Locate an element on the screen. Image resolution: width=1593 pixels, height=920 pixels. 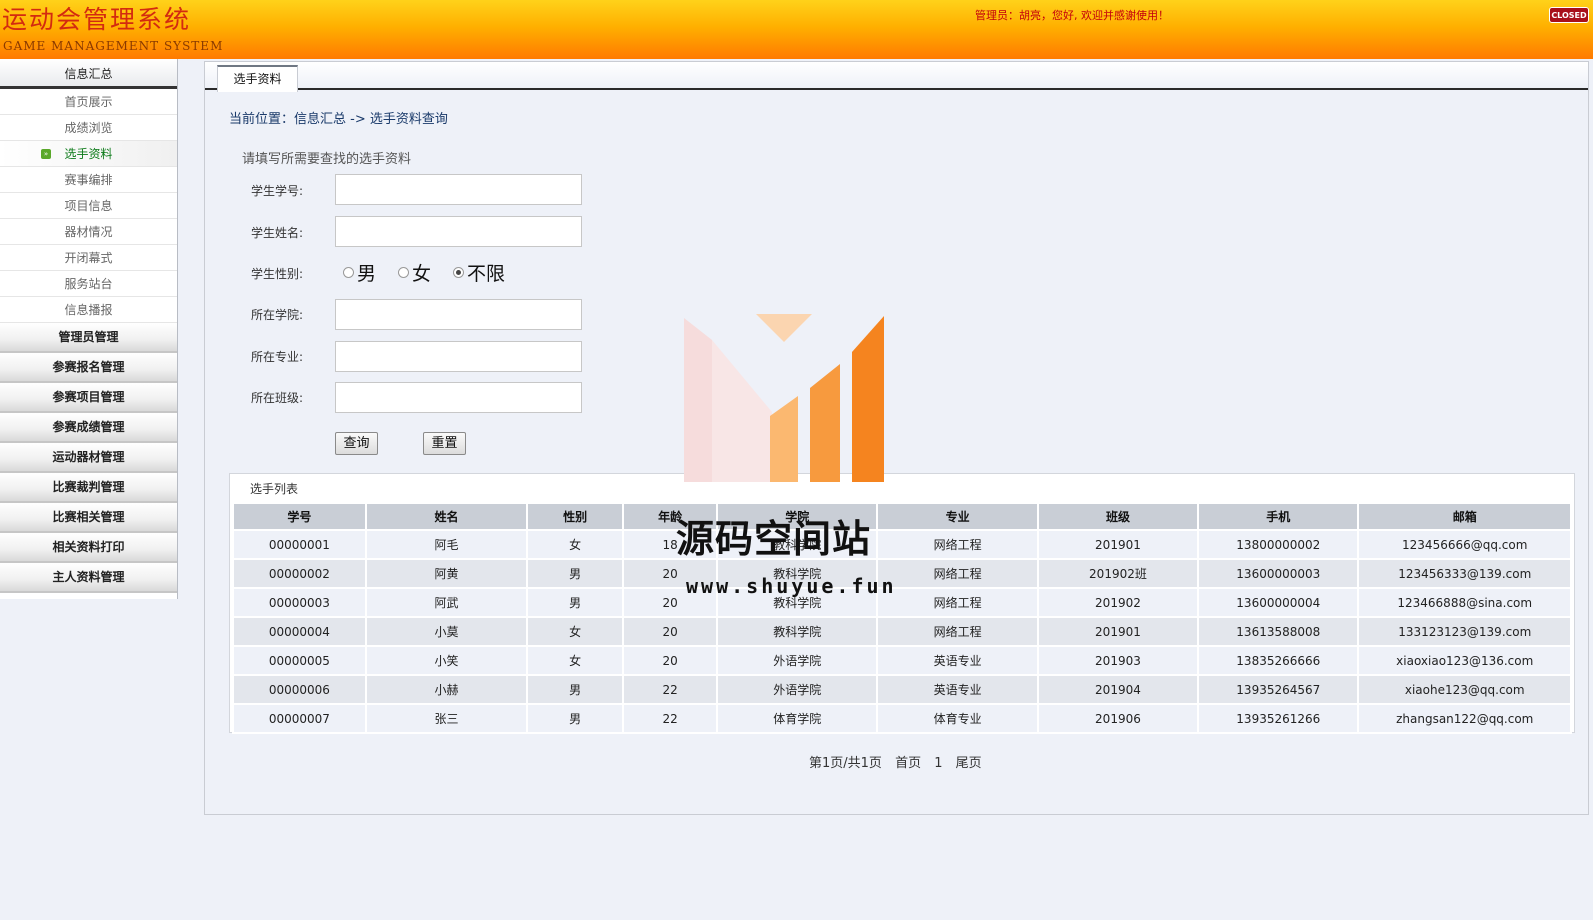
gender-option-label: 男 is located at coordinates (367, 274).